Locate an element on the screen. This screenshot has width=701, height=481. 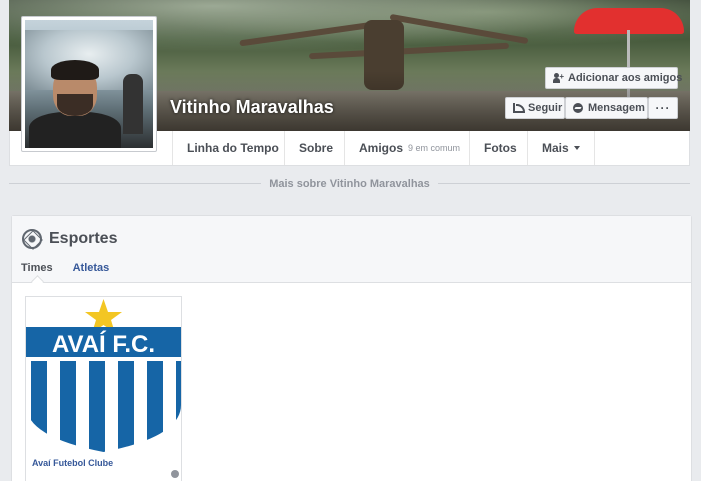
soccer-ball-icon is located at coordinates (32, 239).